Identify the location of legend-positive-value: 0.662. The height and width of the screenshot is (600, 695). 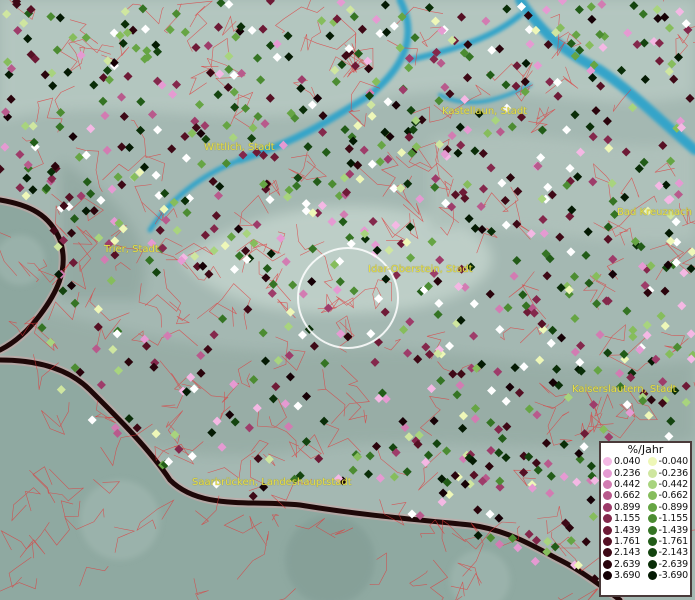
(627, 496).